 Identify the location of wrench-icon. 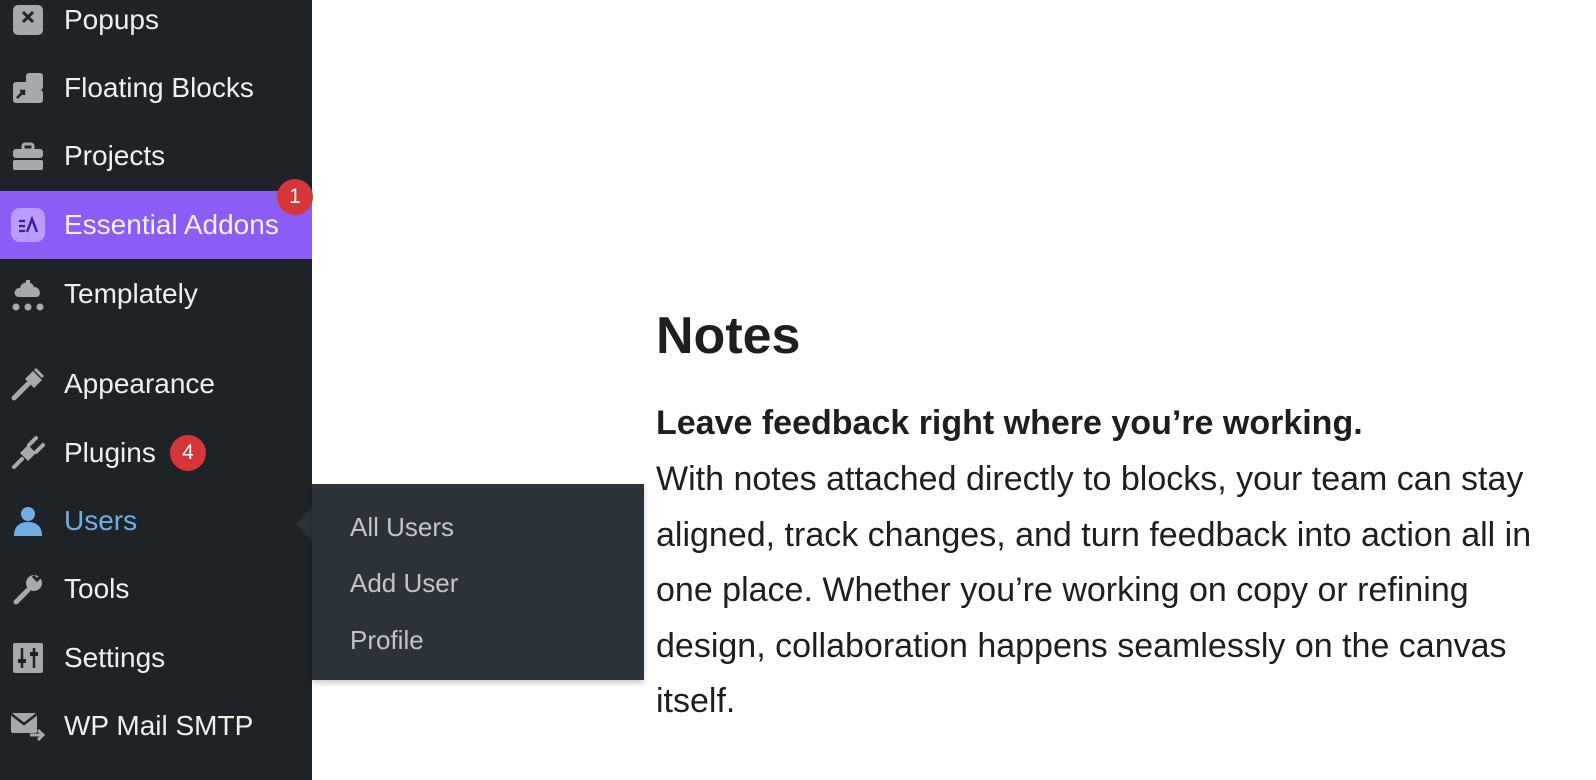
(28, 589).